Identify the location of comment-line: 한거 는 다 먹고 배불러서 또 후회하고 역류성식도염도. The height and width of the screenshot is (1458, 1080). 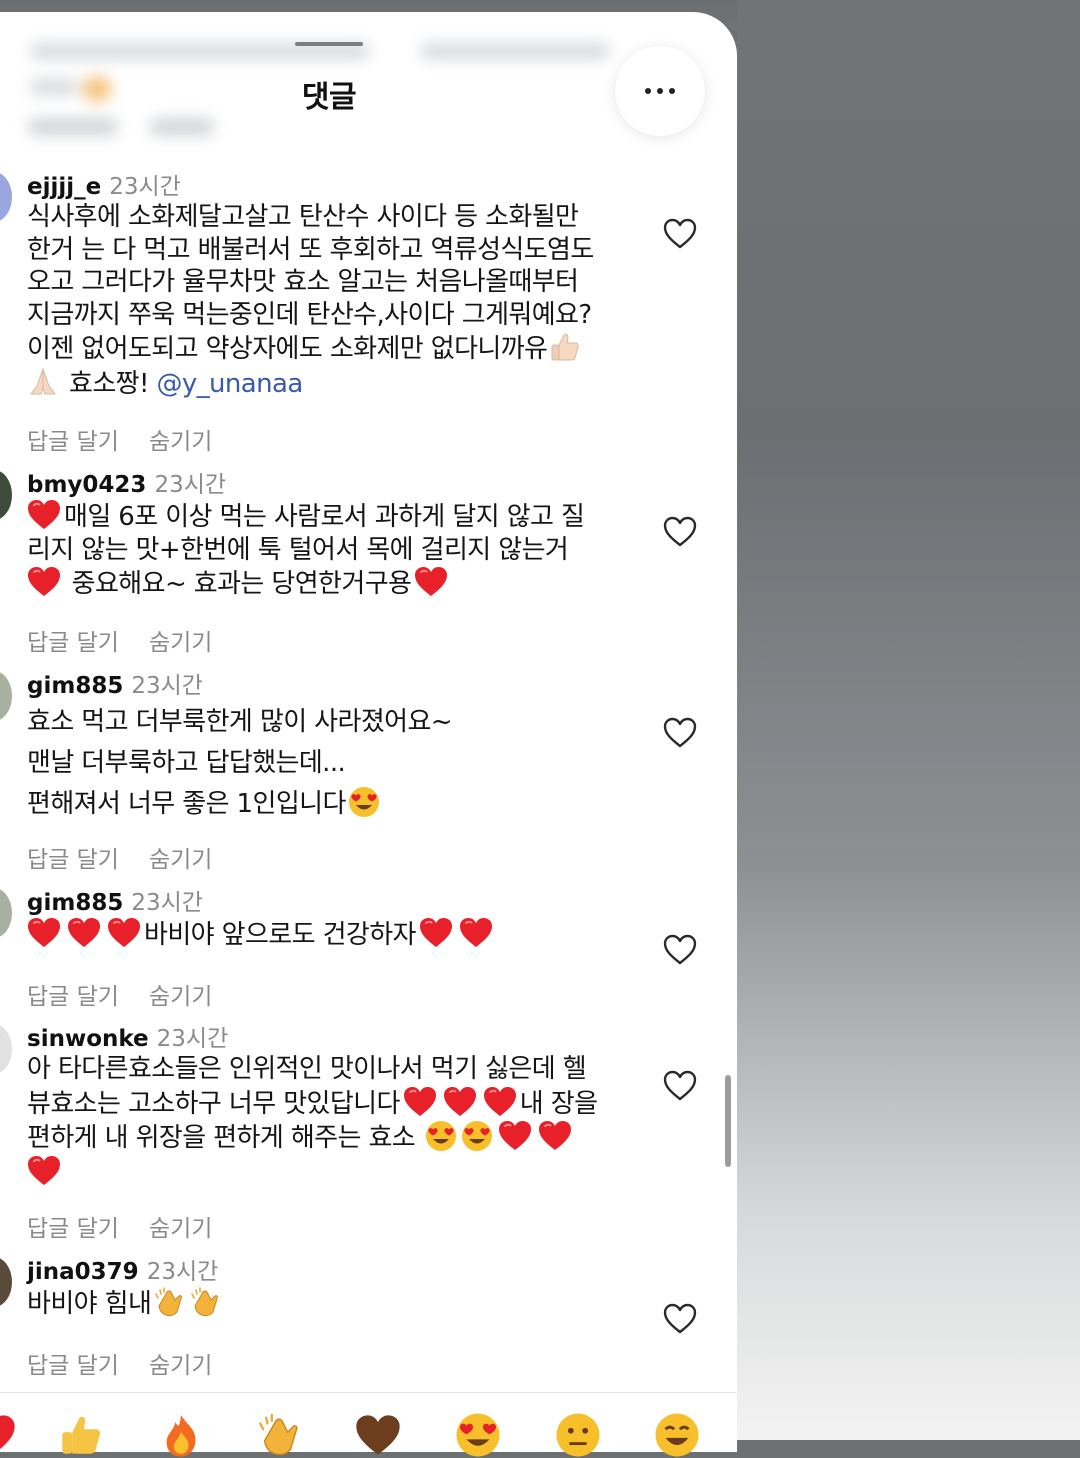
(310, 249).